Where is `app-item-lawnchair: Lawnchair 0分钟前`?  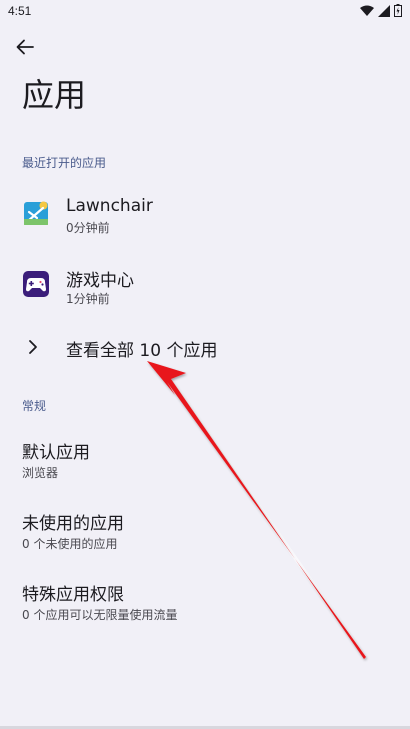
app-item-lawnchair: Lawnchair 0分钟前 is located at coordinates (205, 214).